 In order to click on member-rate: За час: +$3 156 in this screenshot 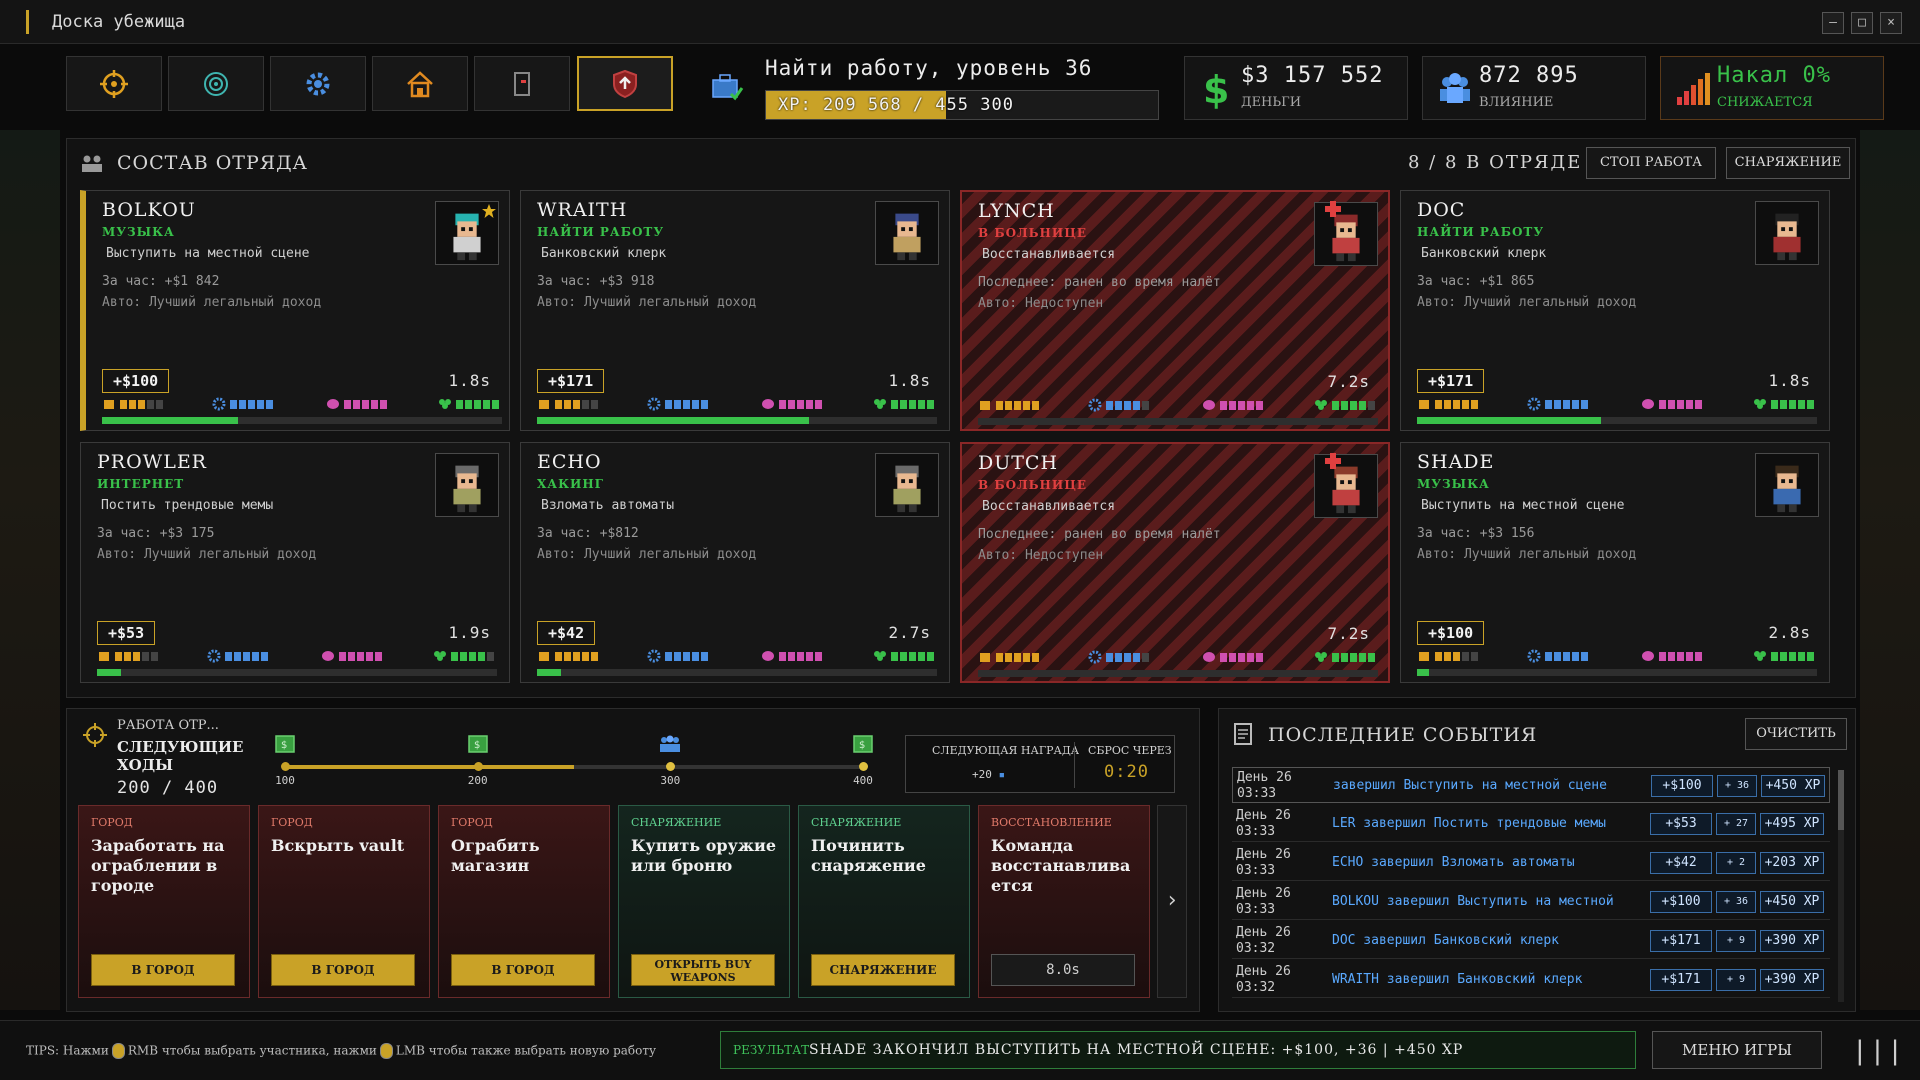, I will do `click(1476, 533)`.